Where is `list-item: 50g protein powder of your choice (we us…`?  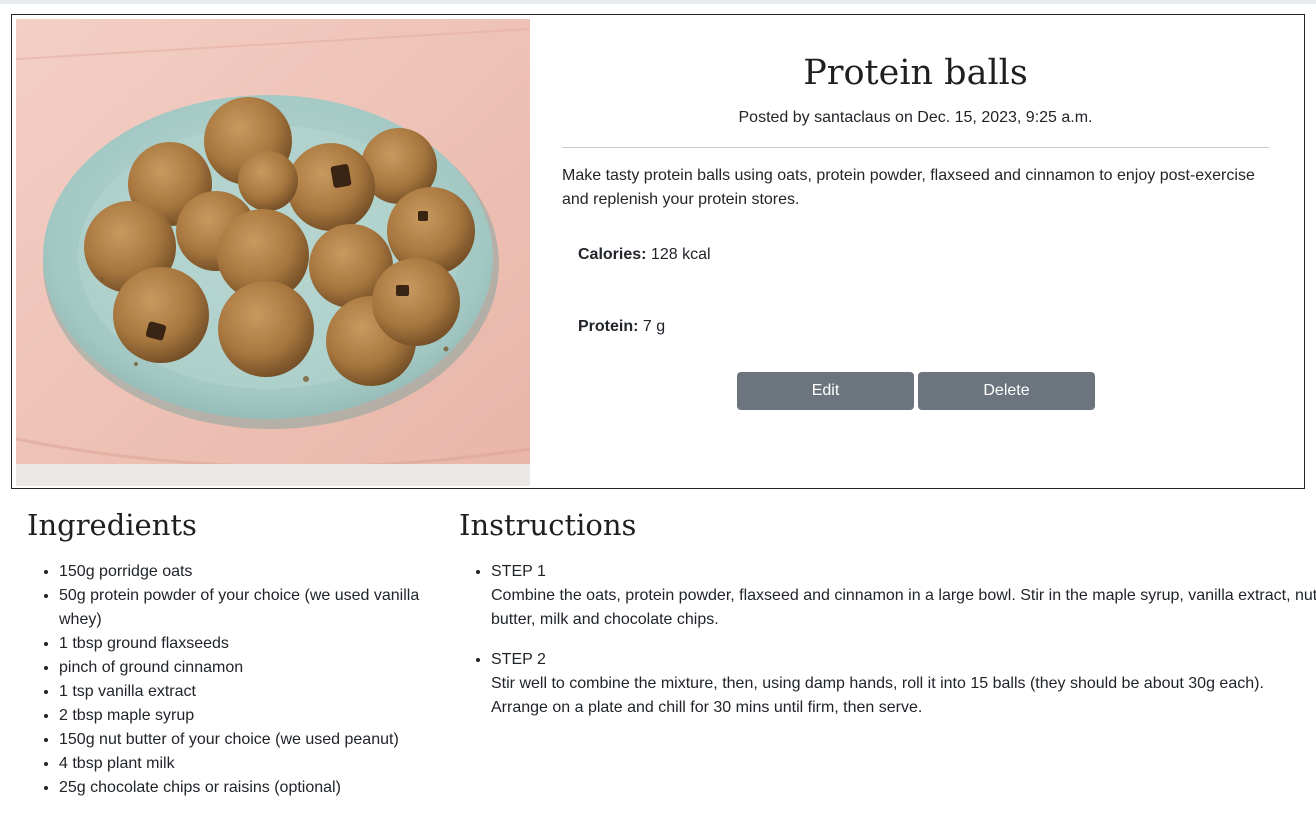
list-item: 50g protein powder of your choice (we us… is located at coordinates (259, 608).